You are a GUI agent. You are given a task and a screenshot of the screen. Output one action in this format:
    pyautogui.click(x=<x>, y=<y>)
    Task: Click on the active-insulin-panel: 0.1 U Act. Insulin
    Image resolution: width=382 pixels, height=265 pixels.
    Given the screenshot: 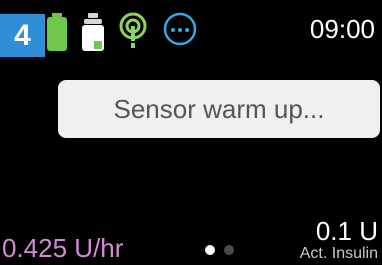 What is the action you would take?
    pyautogui.click(x=339, y=240)
    